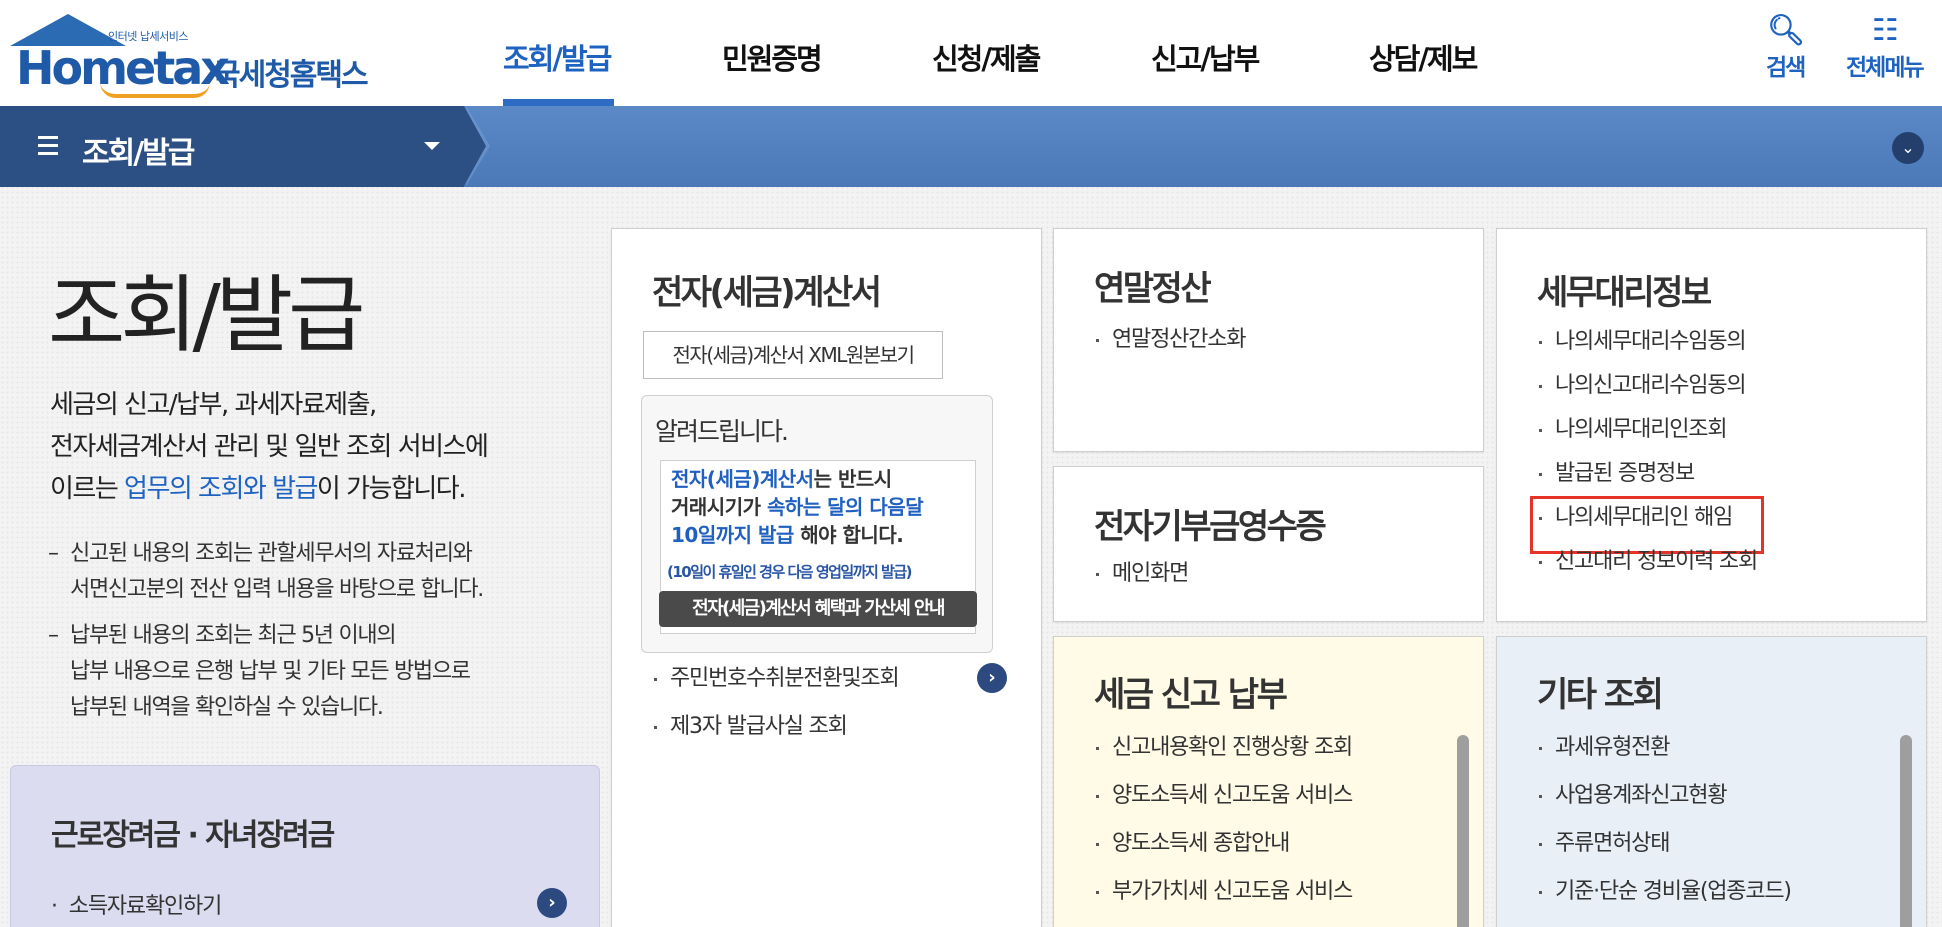  I want to click on search-button: 🔍︎ 검색, so click(1786, 47).